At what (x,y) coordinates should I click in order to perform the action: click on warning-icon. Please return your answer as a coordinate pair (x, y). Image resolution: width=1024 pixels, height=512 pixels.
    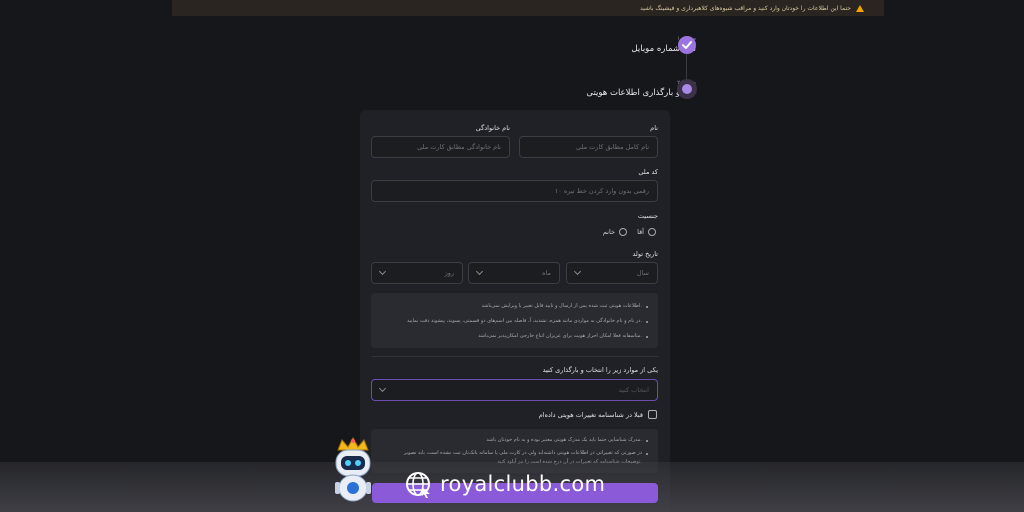
    Looking at the image, I should click on (860, 8).